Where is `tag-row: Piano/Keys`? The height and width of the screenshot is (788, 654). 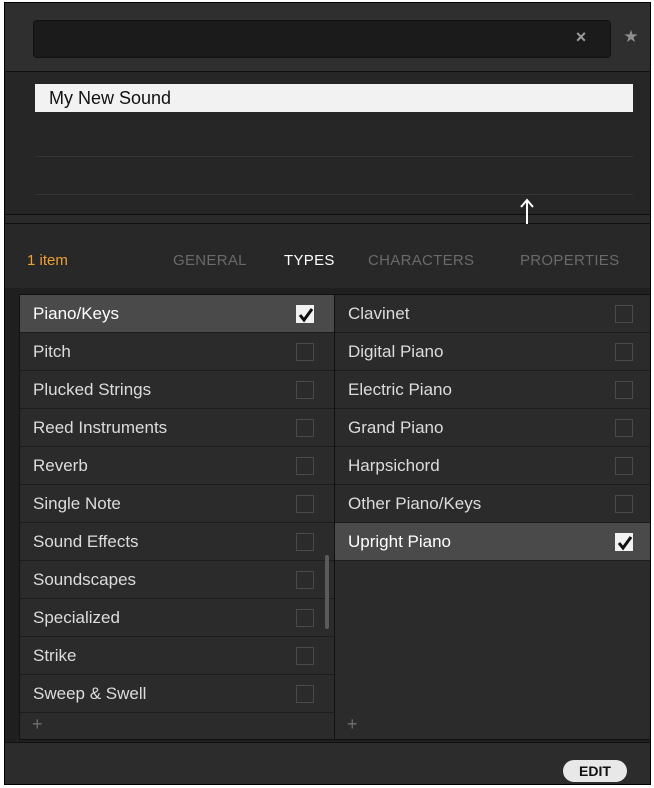
tag-row: Piano/Keys is located at coordinates (177, 314).